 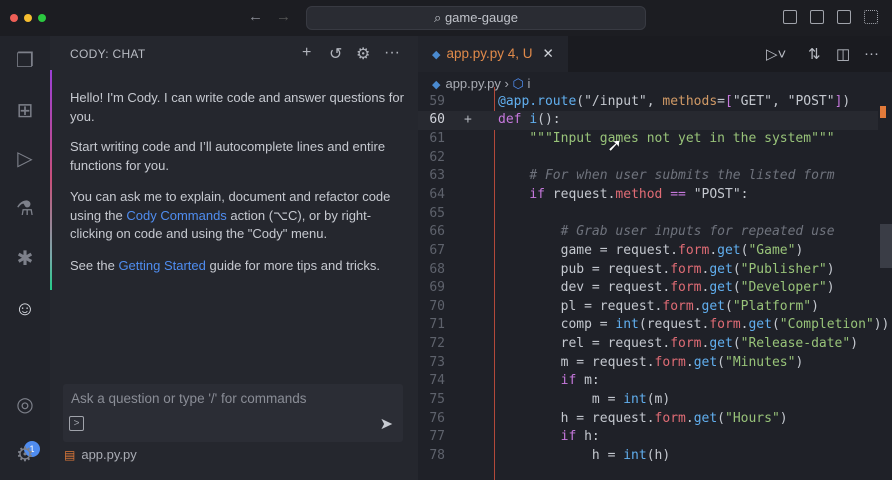 I want to click on new-chat-icon: +, so click(x=306, y=53).